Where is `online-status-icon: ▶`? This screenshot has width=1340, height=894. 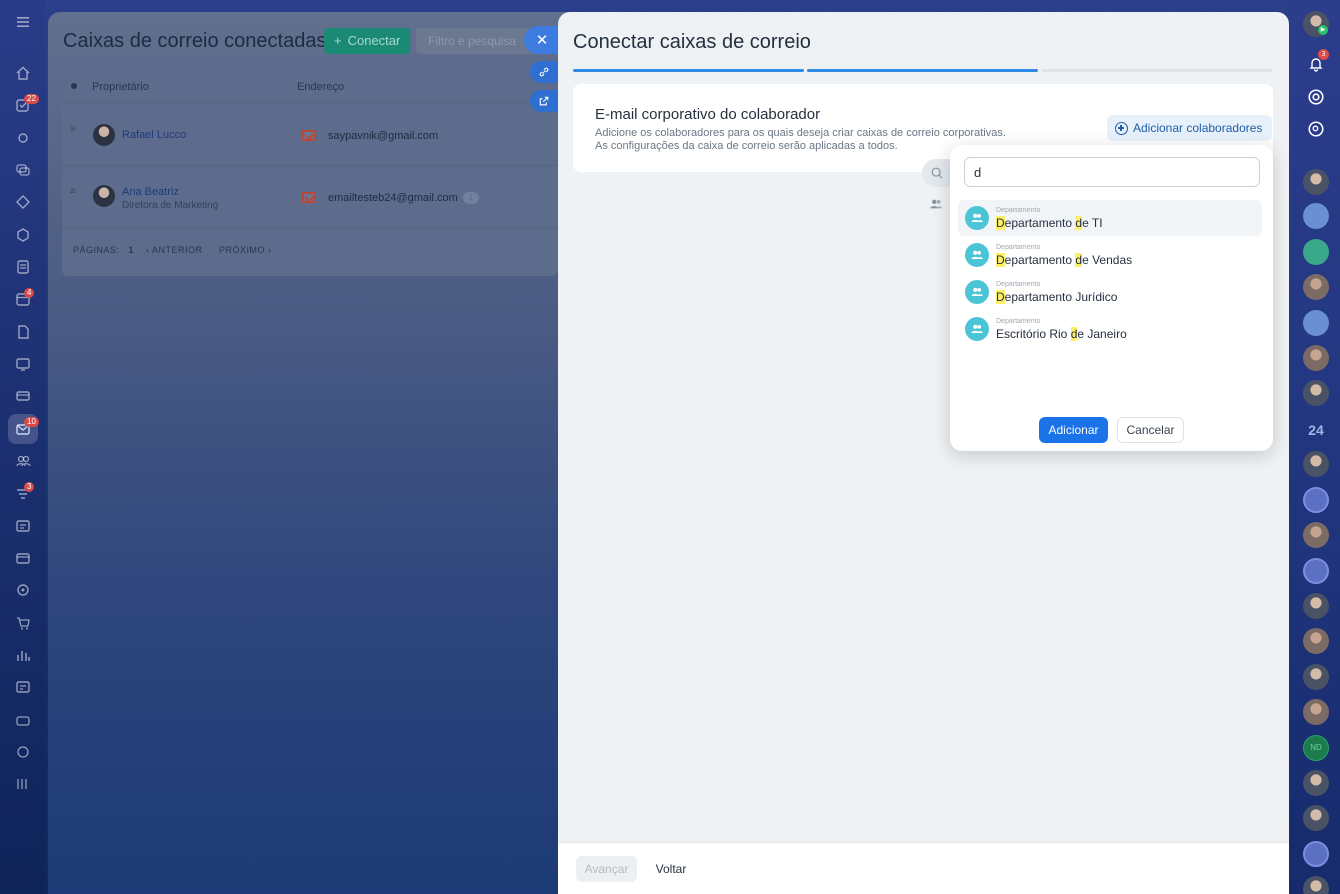
online-status-icon: ▶ is located at coordinates (1323, 30).